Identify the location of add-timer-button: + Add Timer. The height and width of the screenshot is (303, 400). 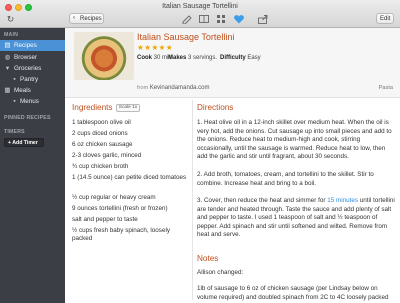
(24, 142).